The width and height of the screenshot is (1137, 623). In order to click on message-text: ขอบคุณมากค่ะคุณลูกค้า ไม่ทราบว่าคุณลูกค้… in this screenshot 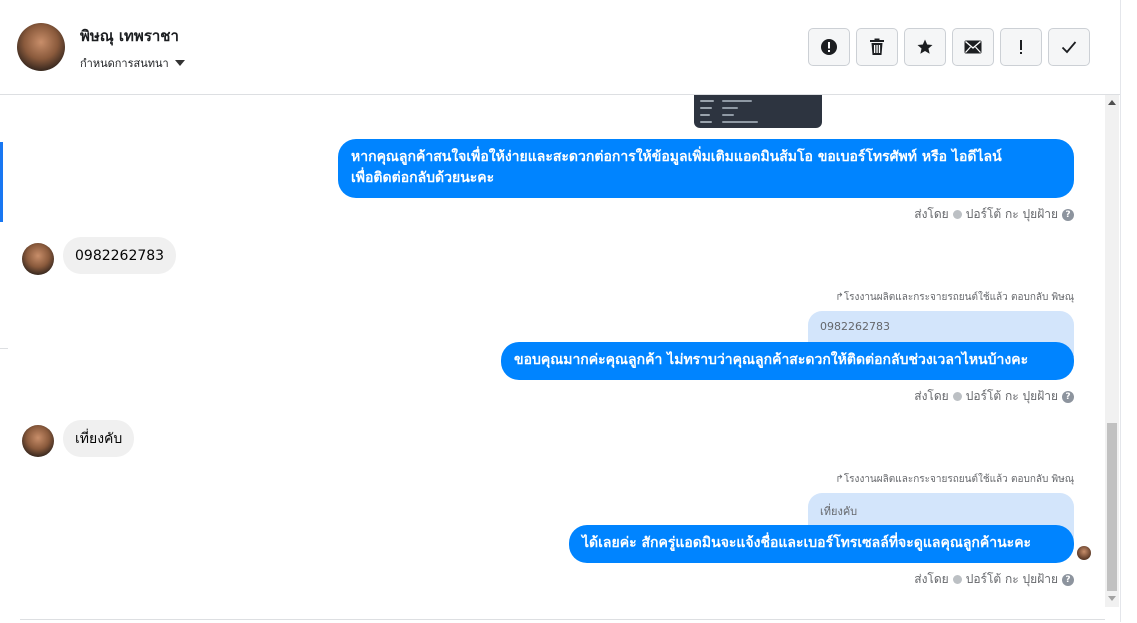, I will do `click(771, 360)`.